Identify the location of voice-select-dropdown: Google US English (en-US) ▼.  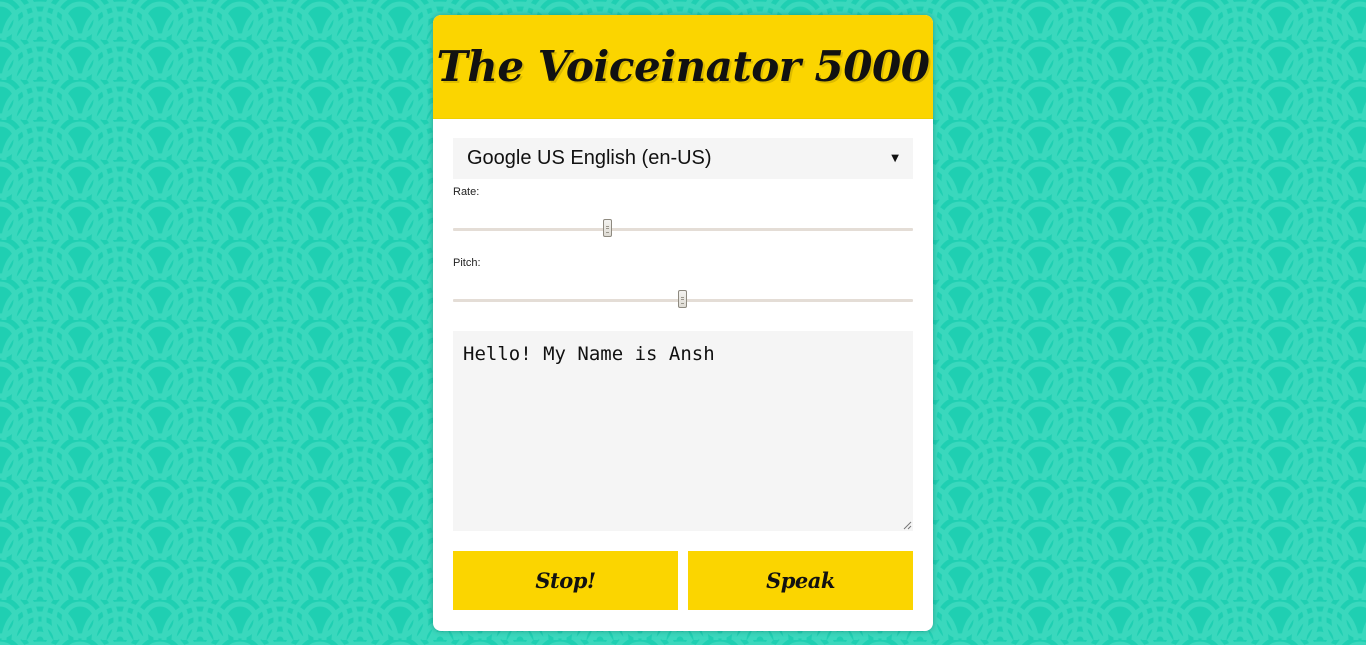
(683, 158).